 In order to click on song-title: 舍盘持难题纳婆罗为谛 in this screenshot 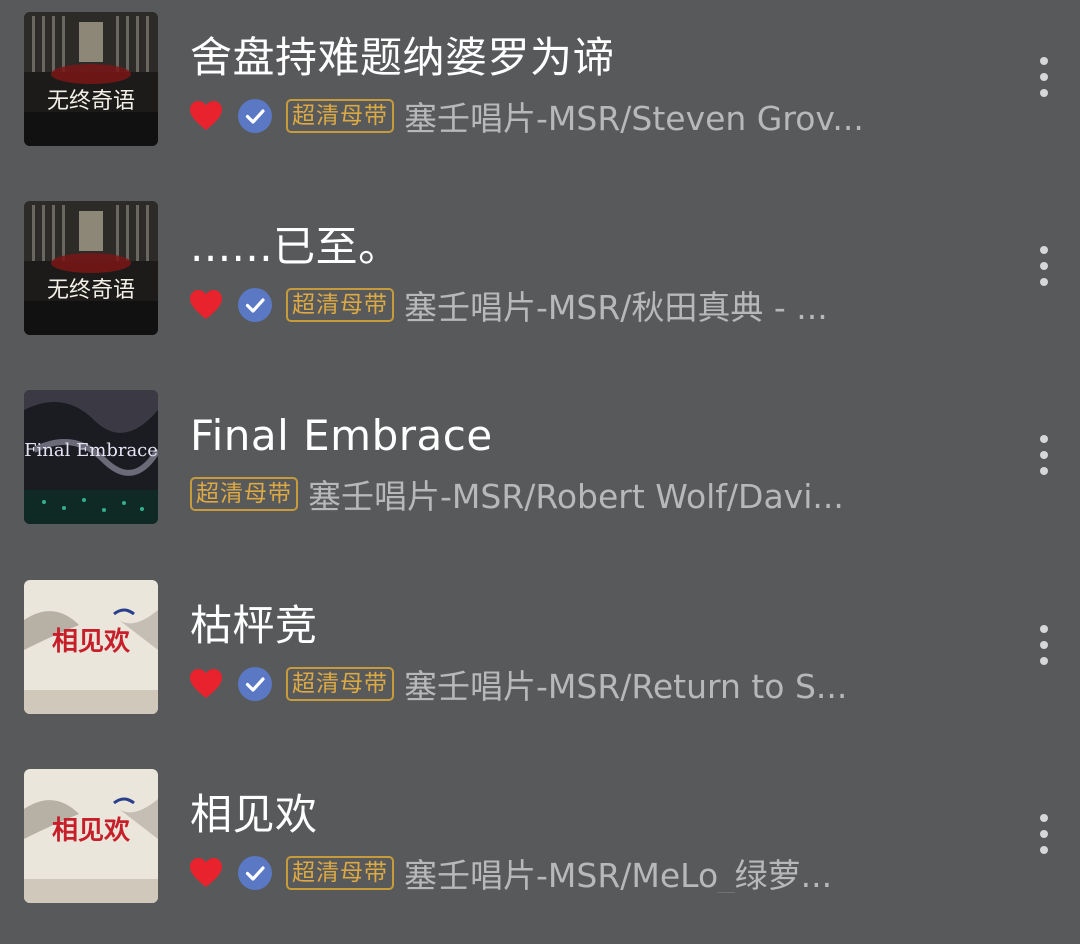, I will do `click(402, 58)`.